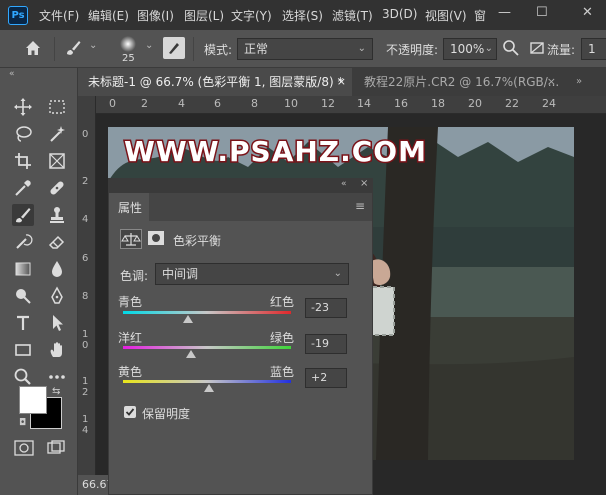 This screenshot has width=606, height=495. What do you see at coordinates (251, 15) in the screenshot?
I see `menu-type: 文字(Y)` at bounding box center [251, 15].